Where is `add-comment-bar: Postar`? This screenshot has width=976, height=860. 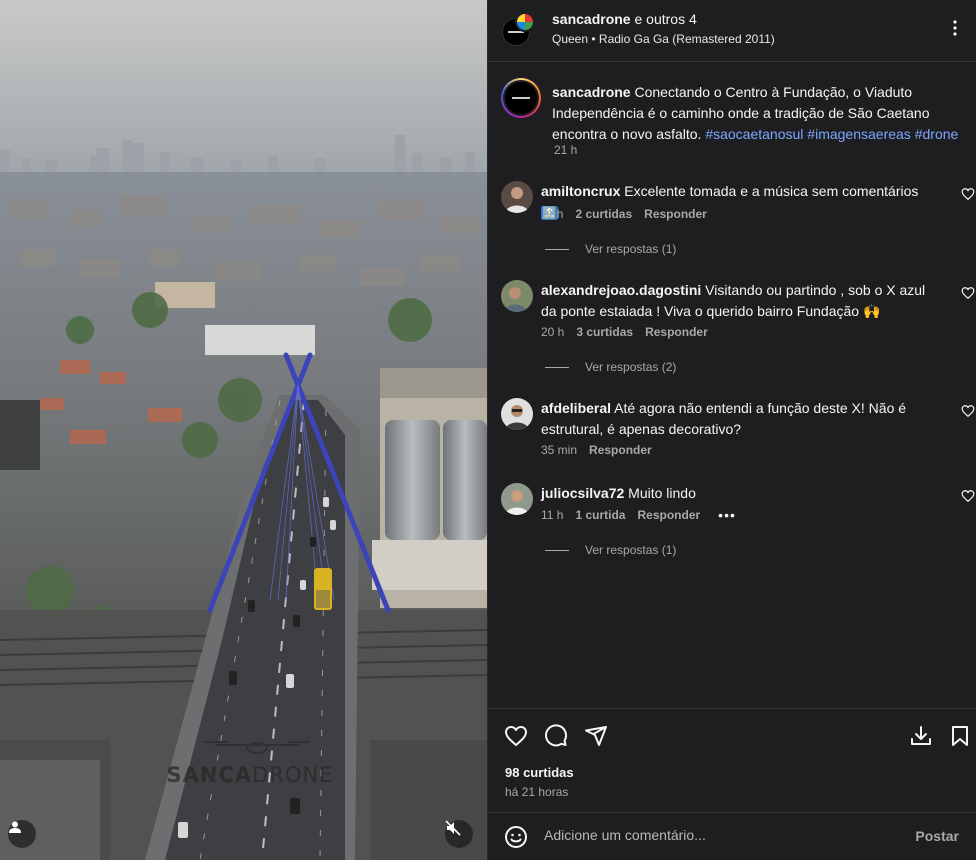
add-comment-bar: Postar is located at coordinates (732, 836).